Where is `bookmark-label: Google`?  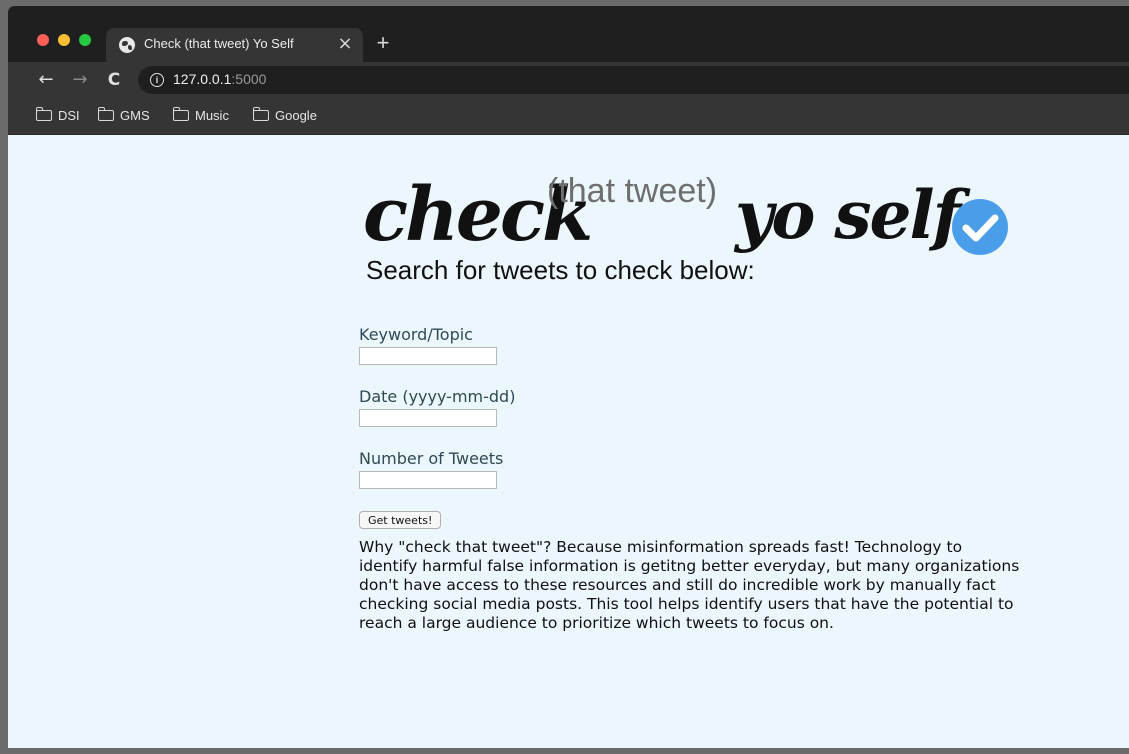 bookmark-label: Google is located at coordinates (296, 115).